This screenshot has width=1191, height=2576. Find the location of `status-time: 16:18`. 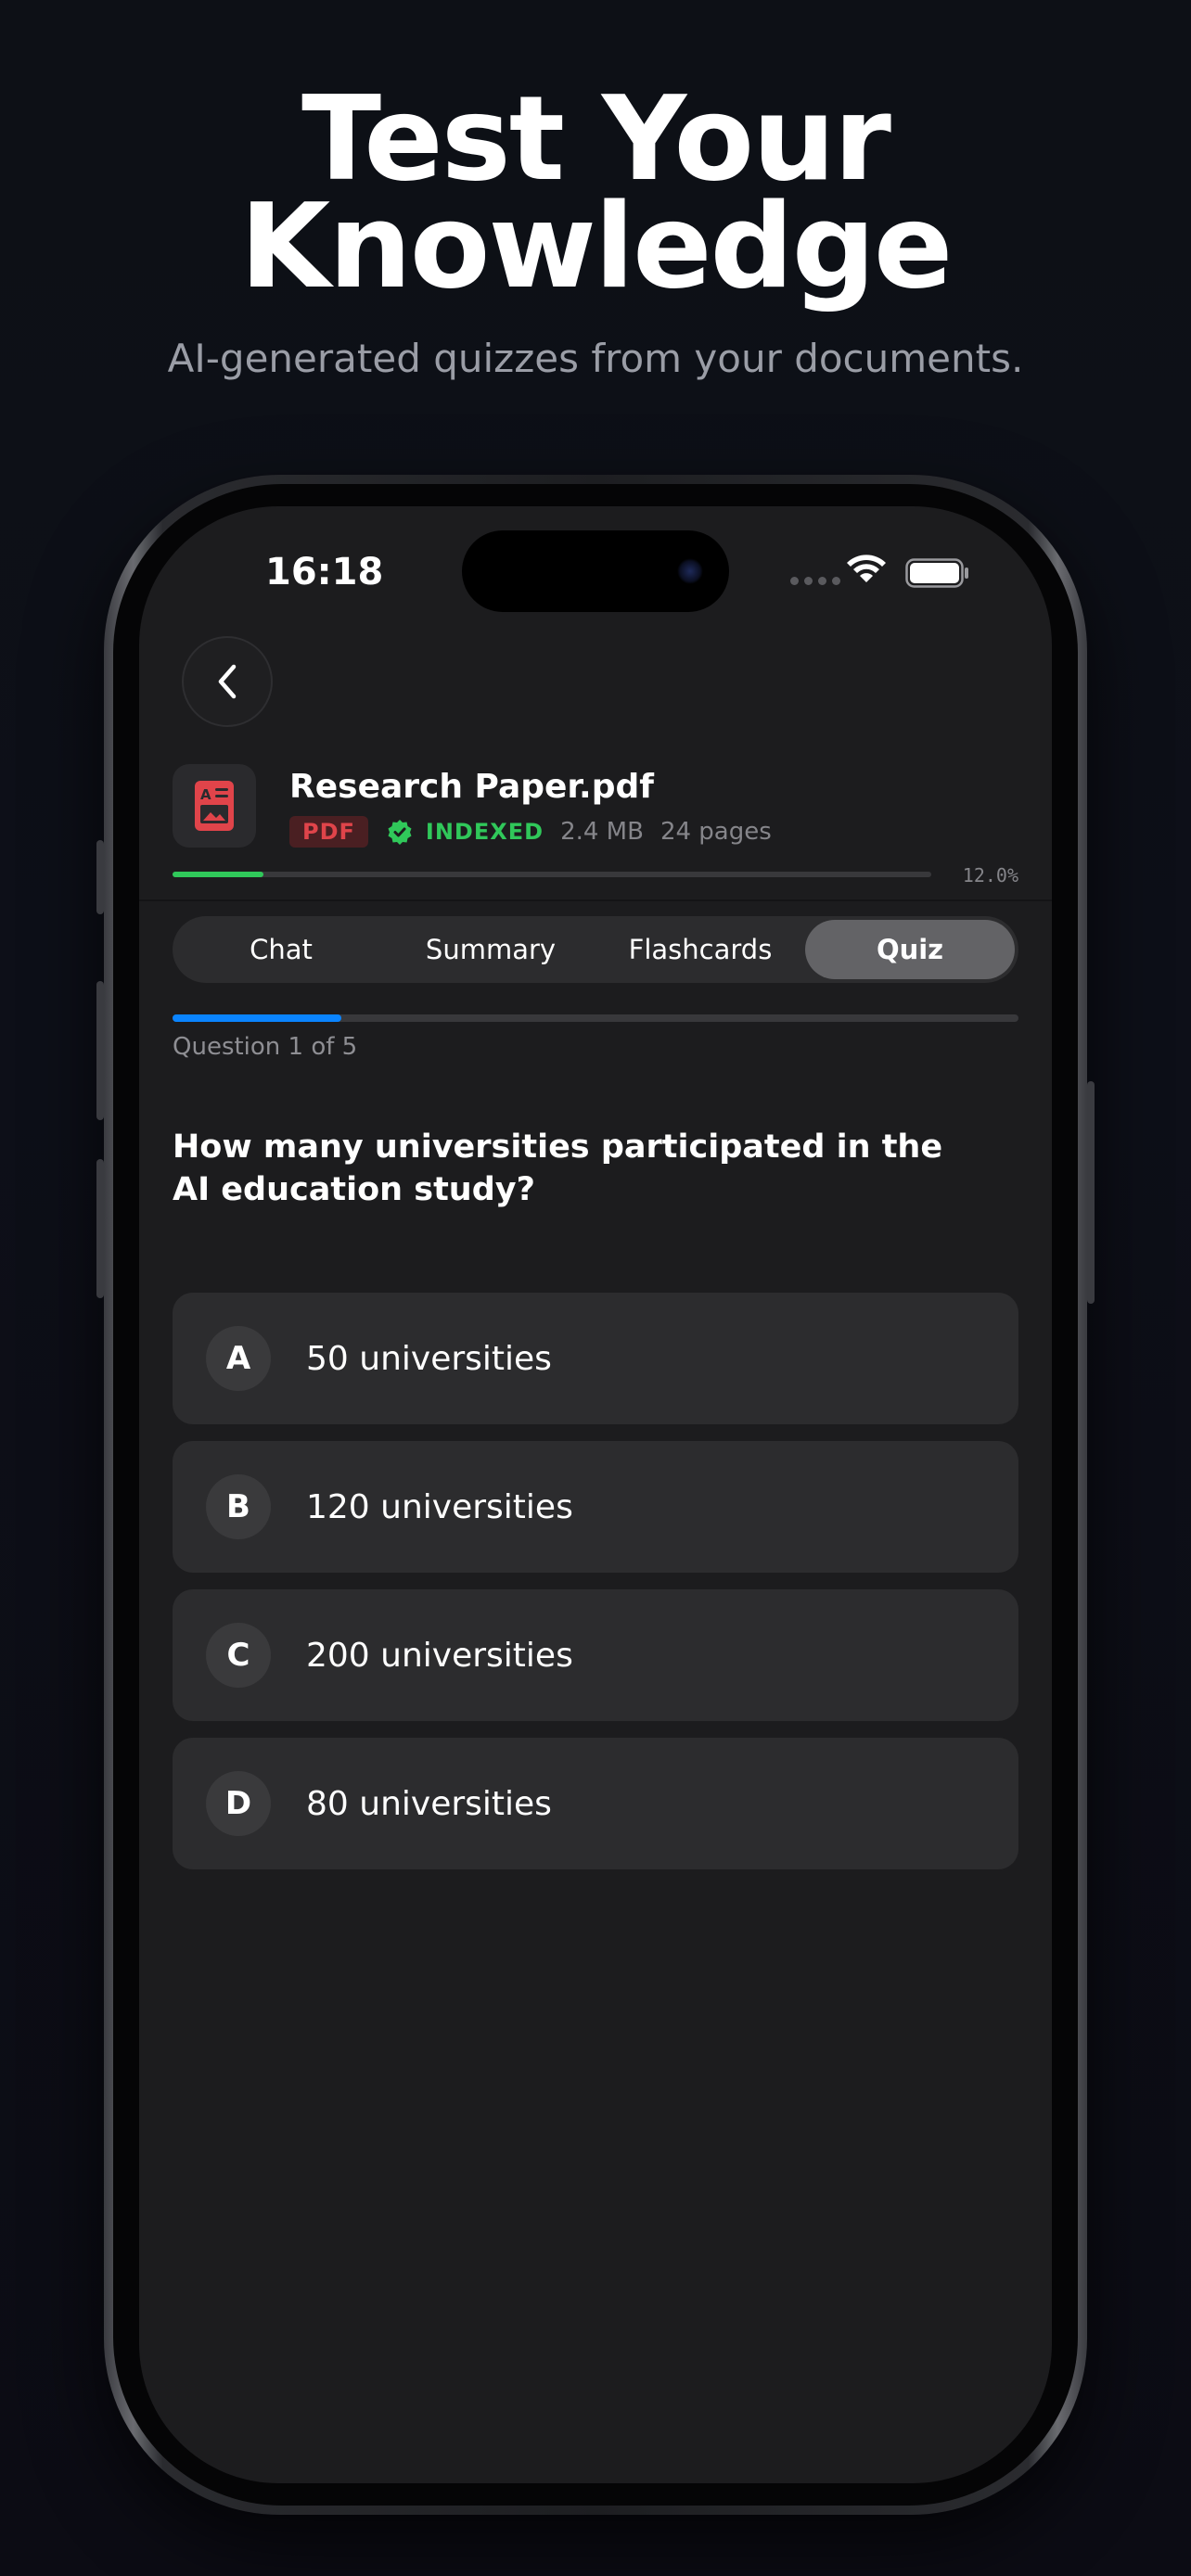

status-time: 16:18 is located at coordinates (324, 572).